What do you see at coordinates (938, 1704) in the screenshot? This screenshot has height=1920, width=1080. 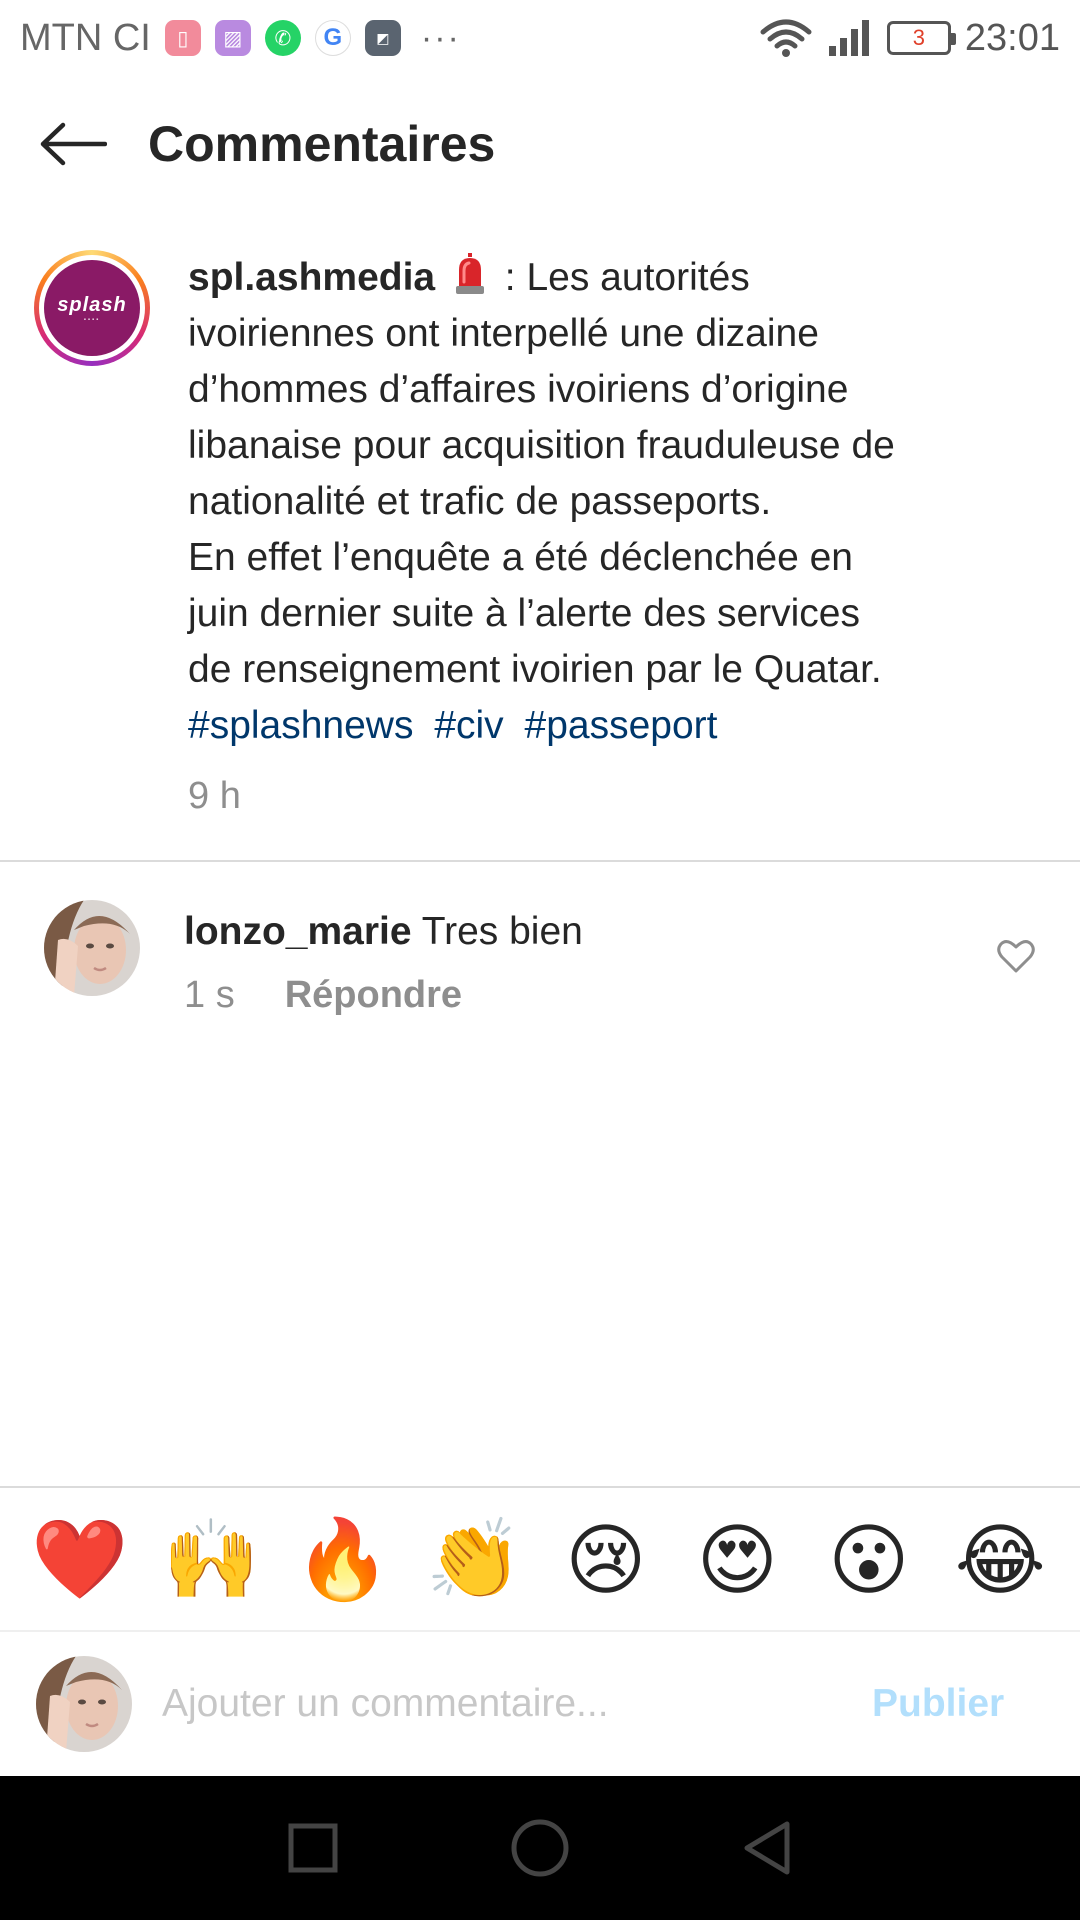 I see `publish-button: Publier` at bounding box center [938, 1704].